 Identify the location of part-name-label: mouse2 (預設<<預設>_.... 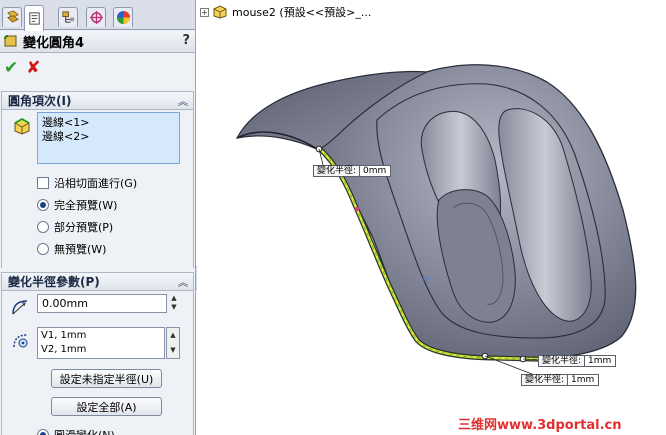
(302, 12).